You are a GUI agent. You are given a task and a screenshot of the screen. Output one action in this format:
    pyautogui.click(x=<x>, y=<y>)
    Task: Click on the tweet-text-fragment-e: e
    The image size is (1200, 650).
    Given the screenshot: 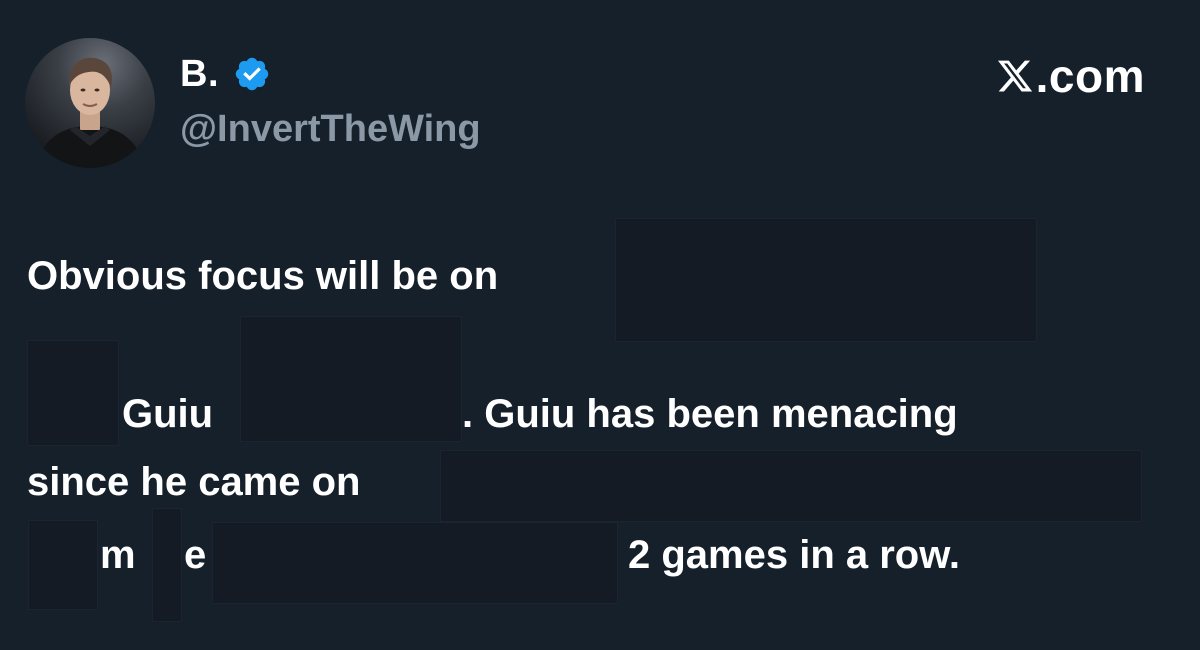 What is the action you would take?
    pyautogui.click(x=195, y=555)
    